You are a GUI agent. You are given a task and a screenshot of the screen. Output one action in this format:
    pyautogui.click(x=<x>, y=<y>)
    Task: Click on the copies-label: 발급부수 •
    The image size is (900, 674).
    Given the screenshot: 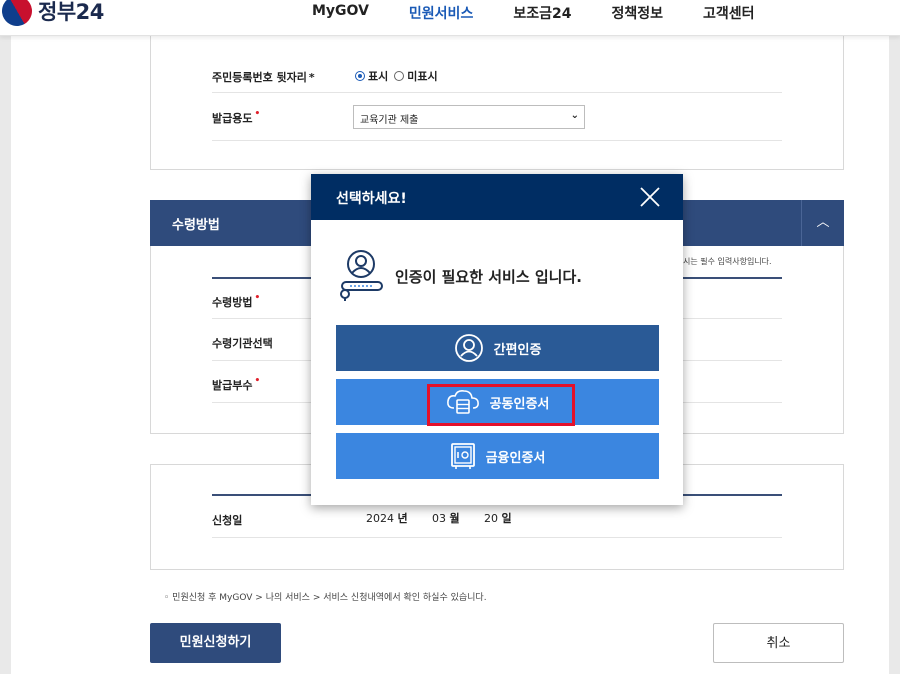 What is the action you would take?
    pyautogui.click(x=236, y=384)
    